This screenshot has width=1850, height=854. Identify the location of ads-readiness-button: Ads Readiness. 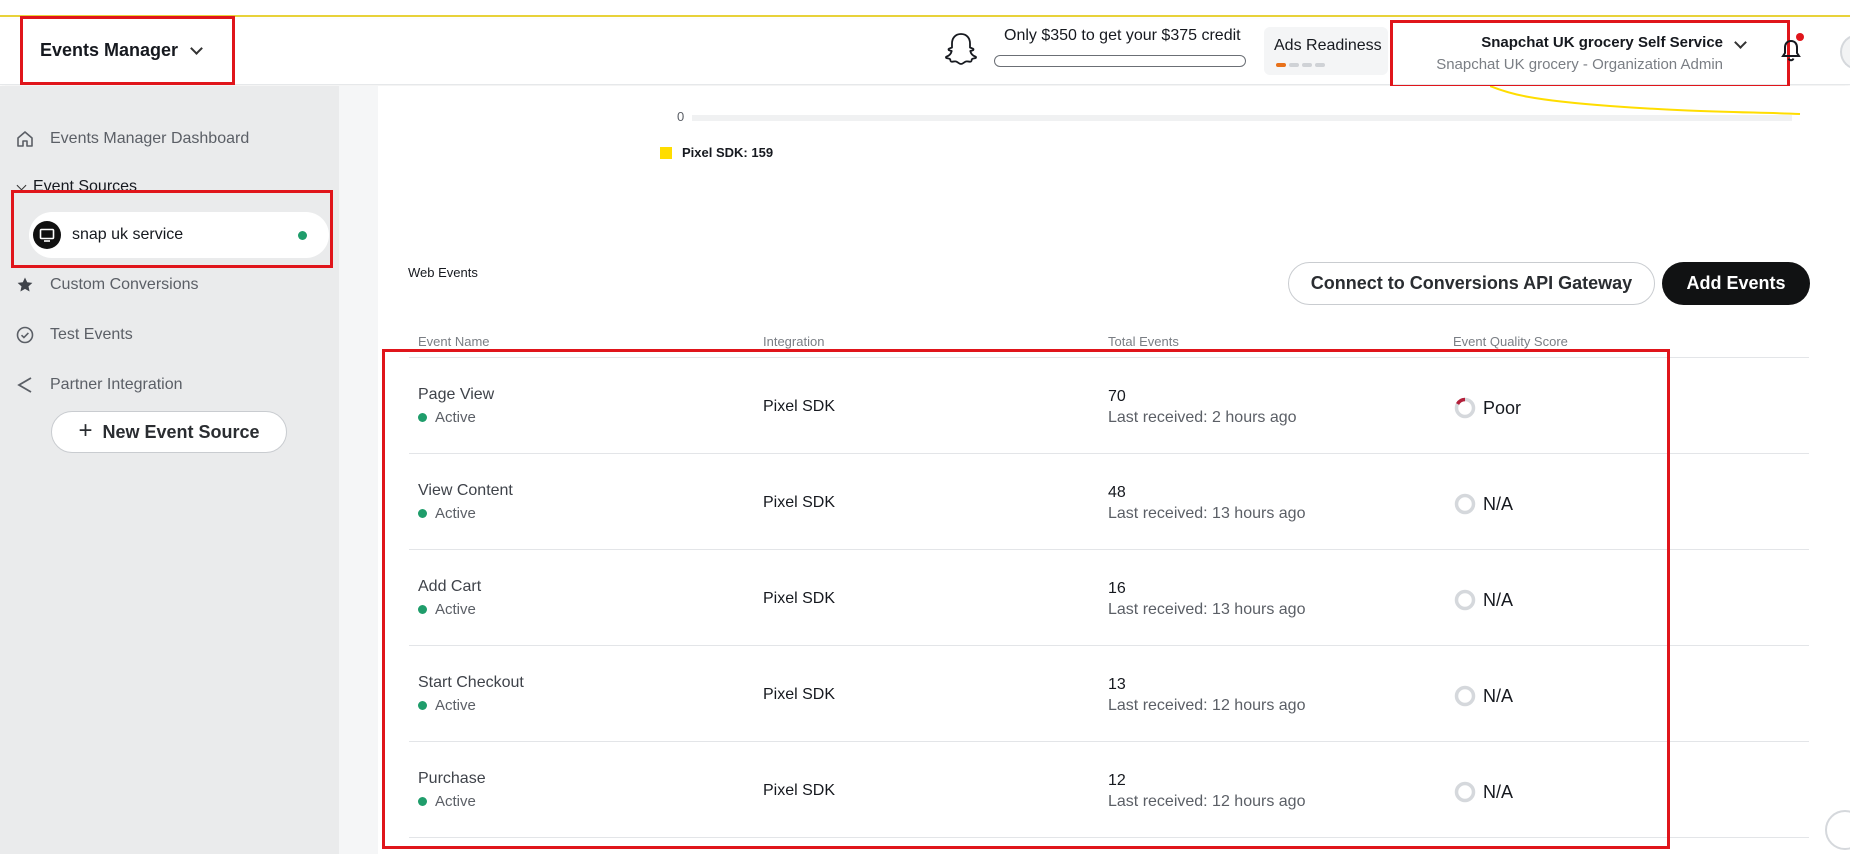
(1326, 51).